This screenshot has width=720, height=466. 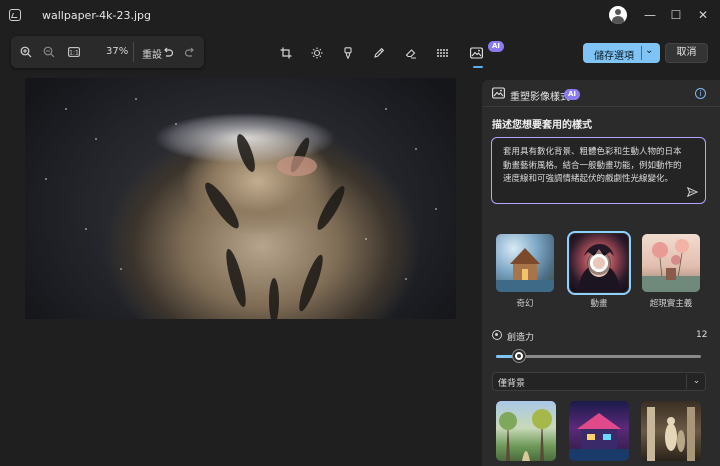 I want to click on creativity-icon, so click(x=497, y=335).